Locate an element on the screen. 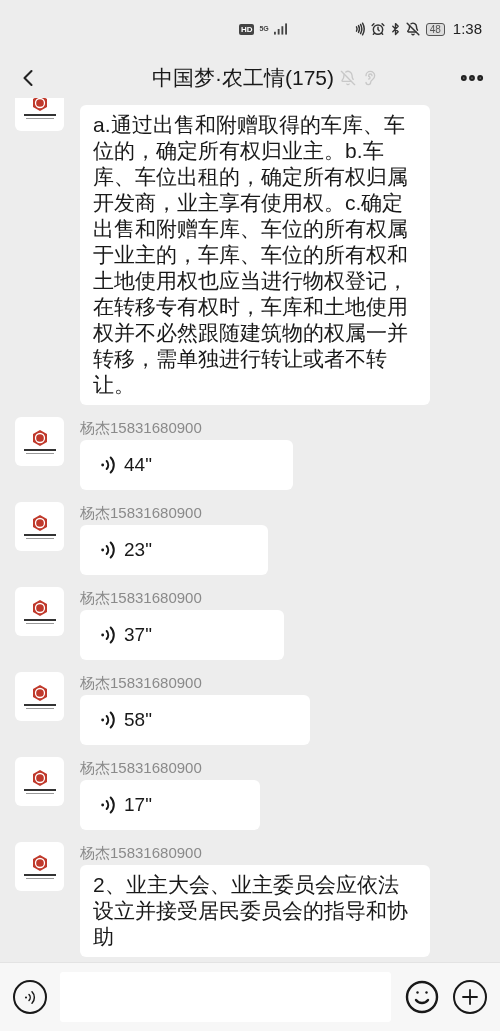  voice-input-button is located at coordinates (30, 997).